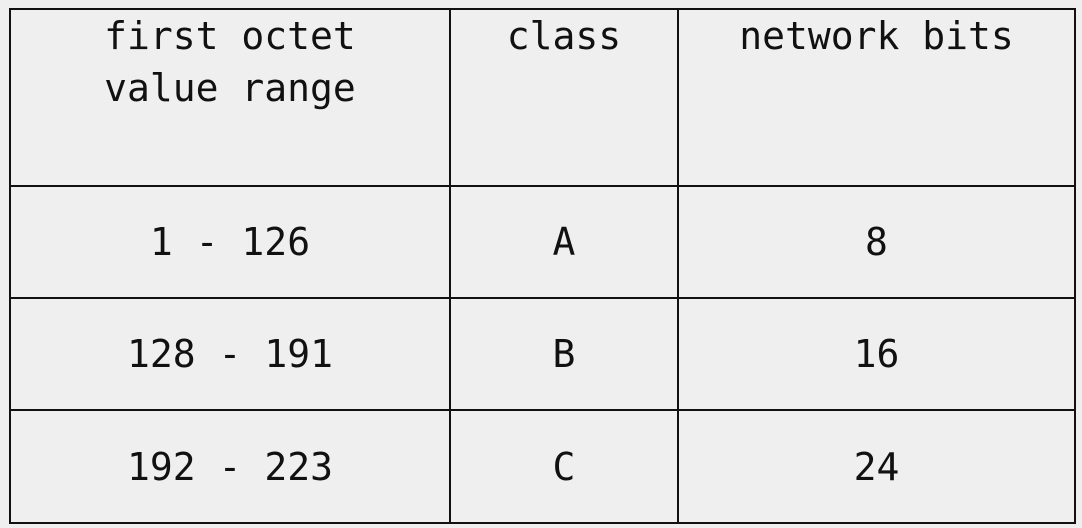 The height and width of the screenshot is (528, 1082). I want to click on class-cell: C, so click(564, 466).